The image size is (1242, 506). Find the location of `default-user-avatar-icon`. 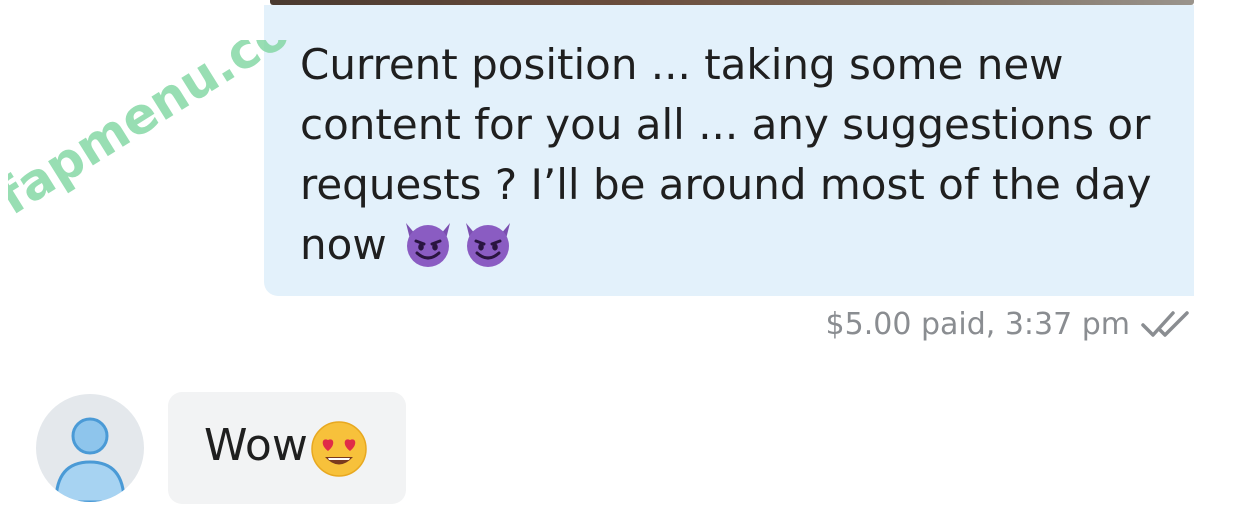

default-user-avatar-icon is located at coordinates (90, 459).